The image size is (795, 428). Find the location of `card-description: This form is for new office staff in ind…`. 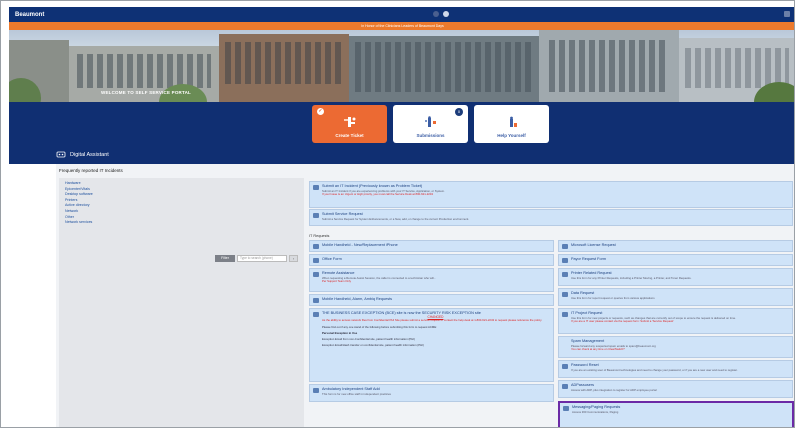

card-description: This form is for new office staff in ind… is located at coordinates (356, 393).